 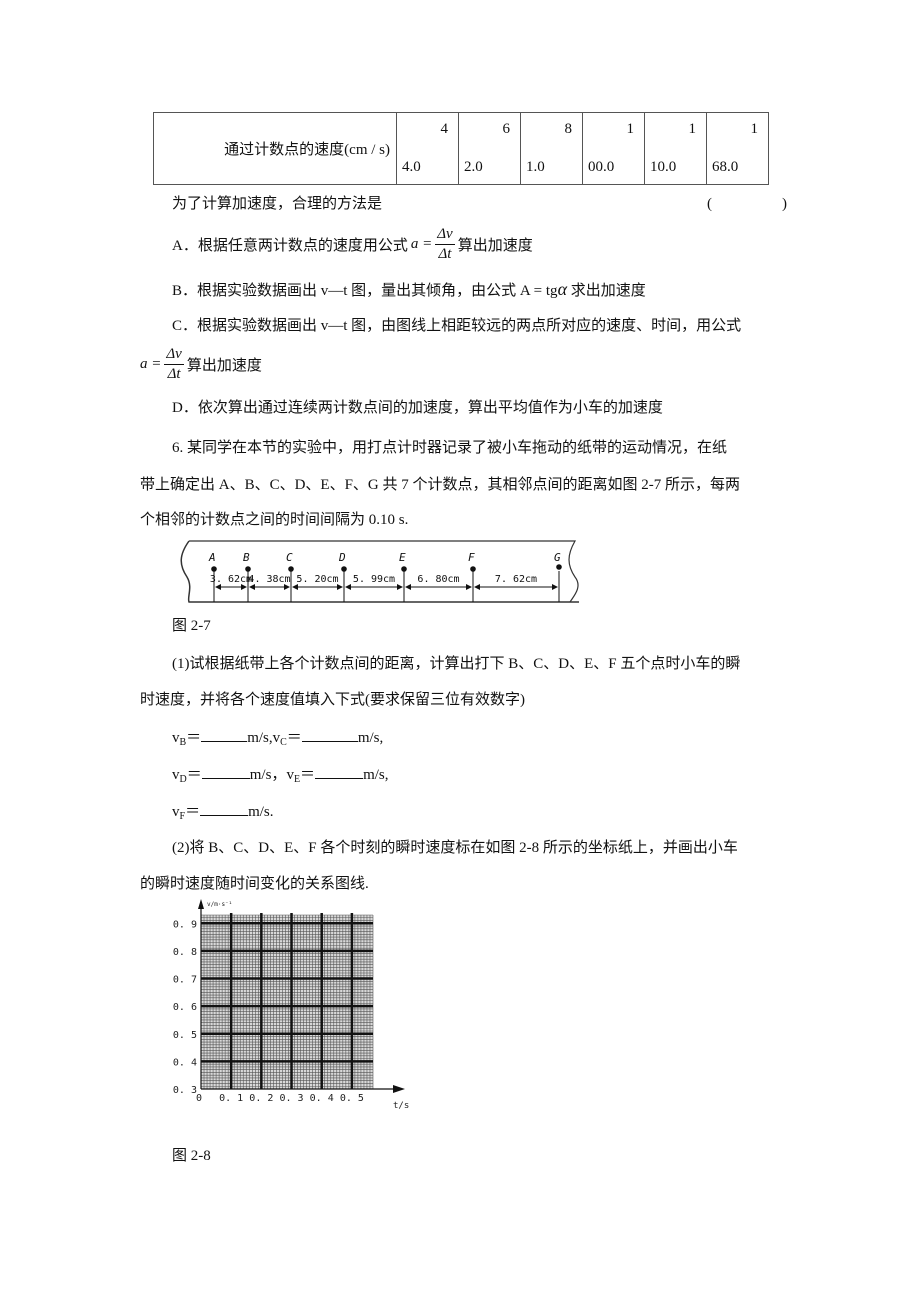 What do you see at coordinates (450, 448) in the screenshot?
I see `q6-line1: 6. 某同学在本节的实验中，用打点计时器记录了被小车拖动的纸带的运动情况，在纸` at bounding box center [450, 448].